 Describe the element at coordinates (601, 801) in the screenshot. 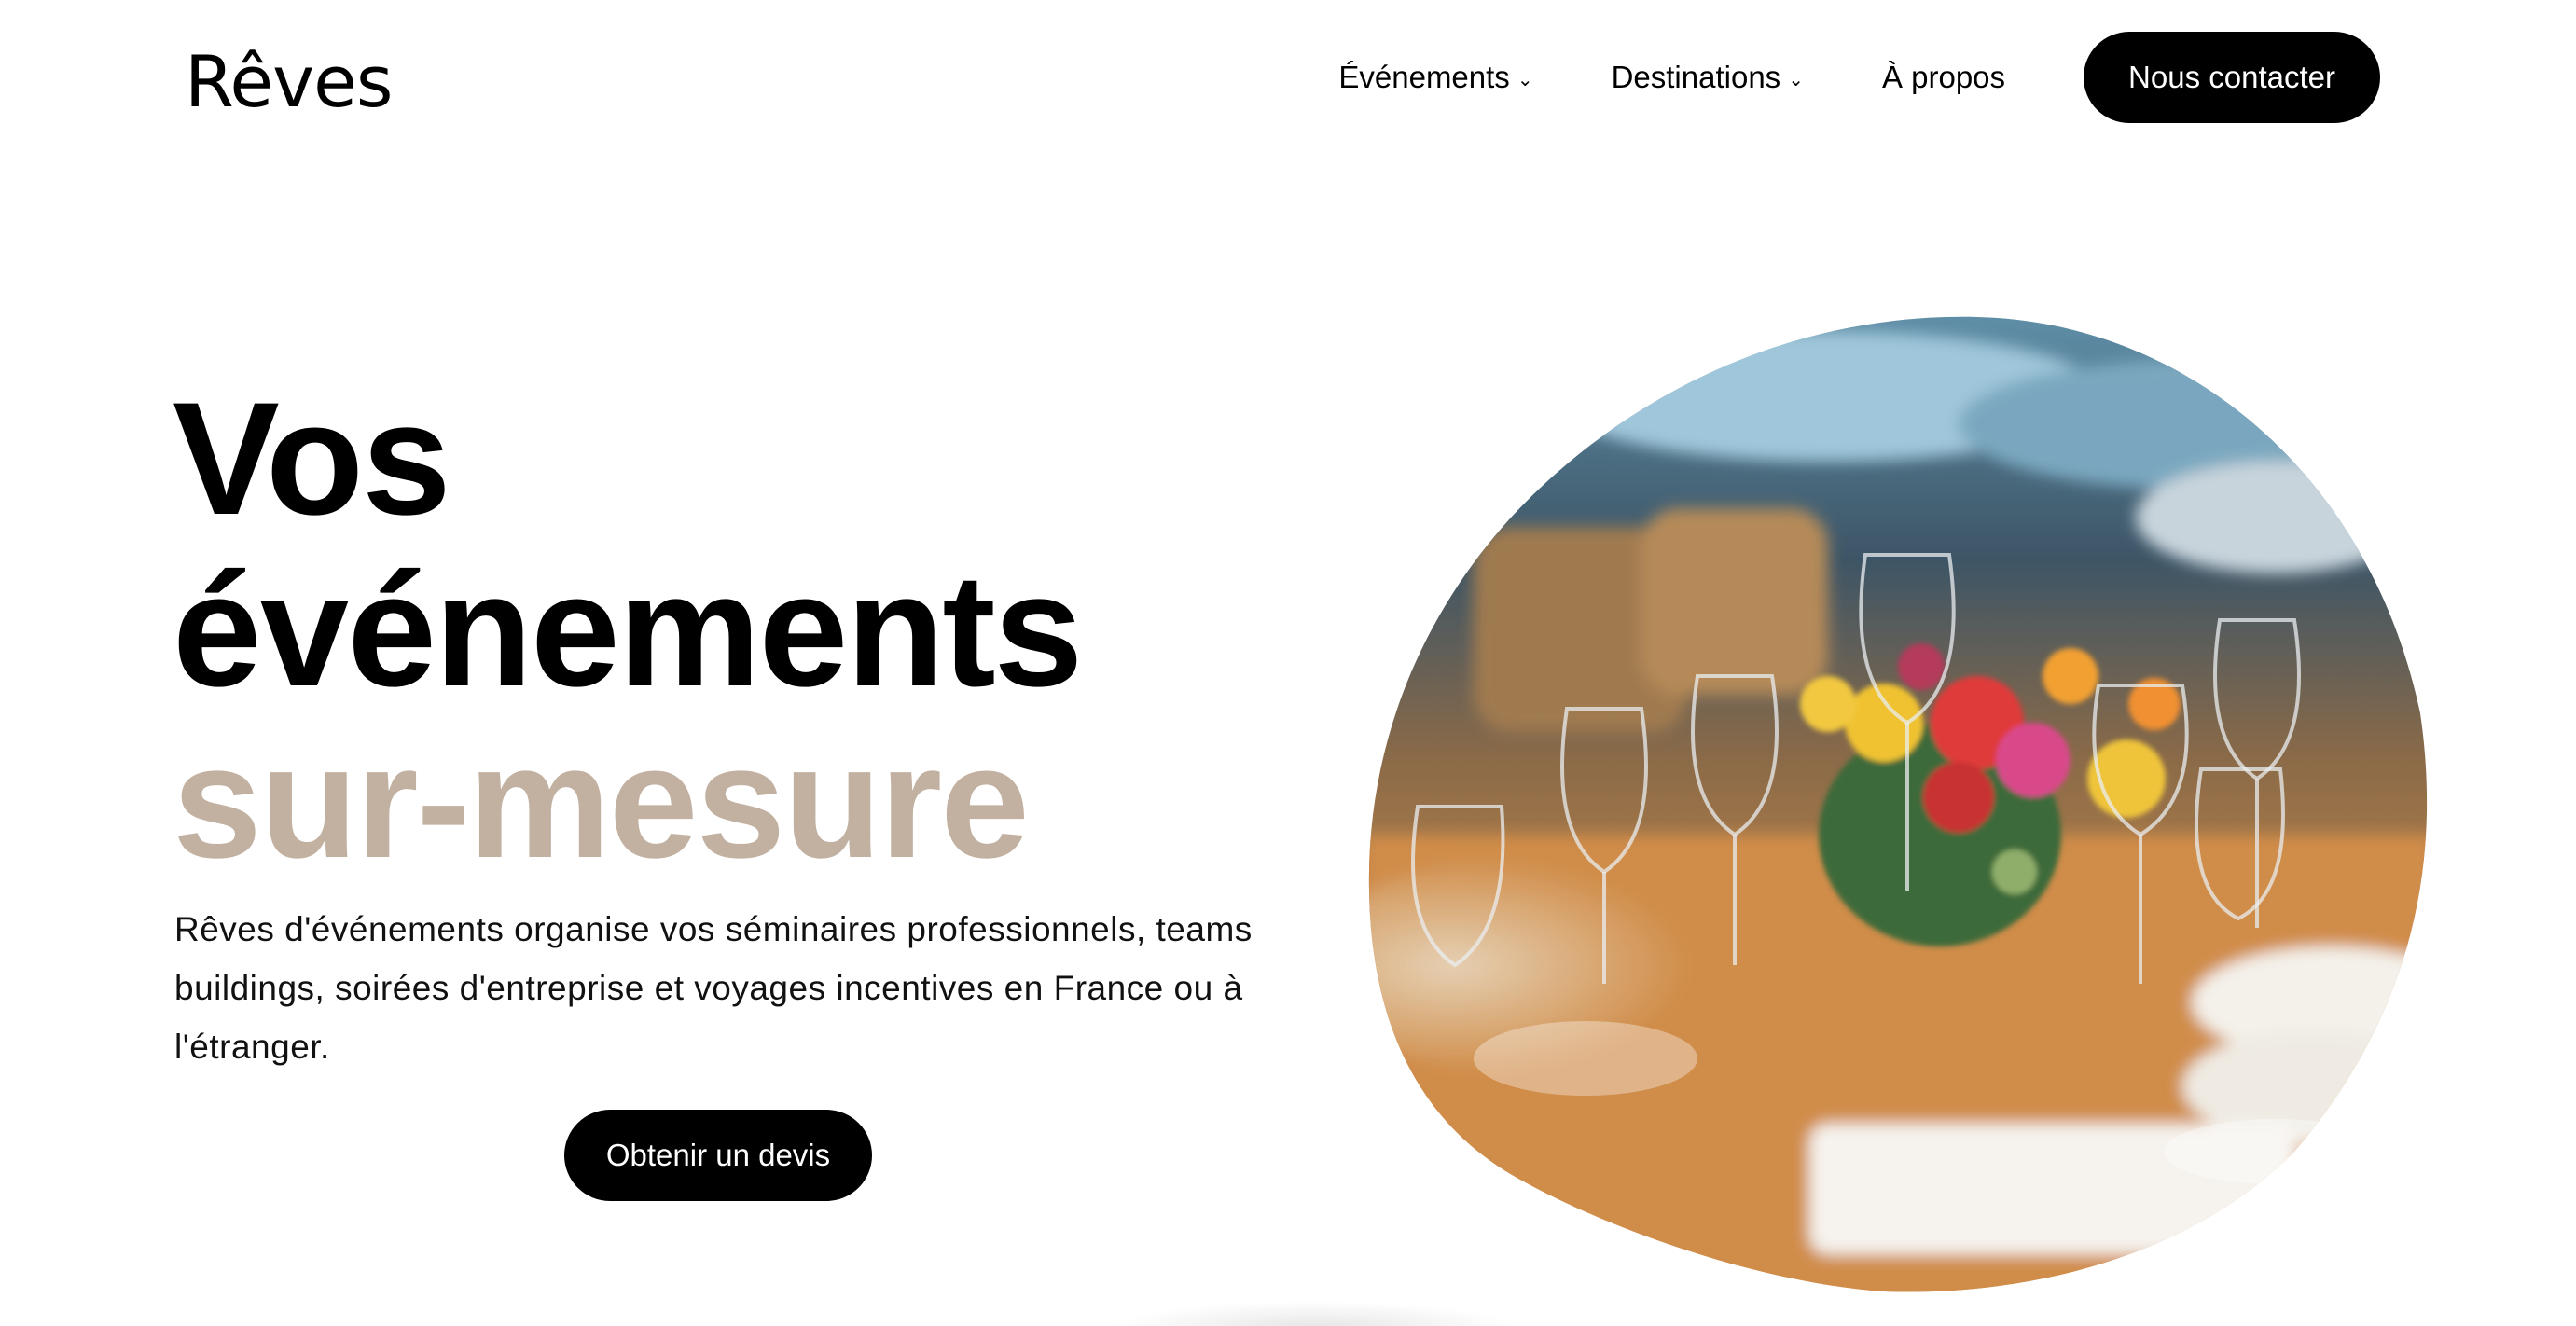

I see `hero-title-accent: sur-mesure` at that location.